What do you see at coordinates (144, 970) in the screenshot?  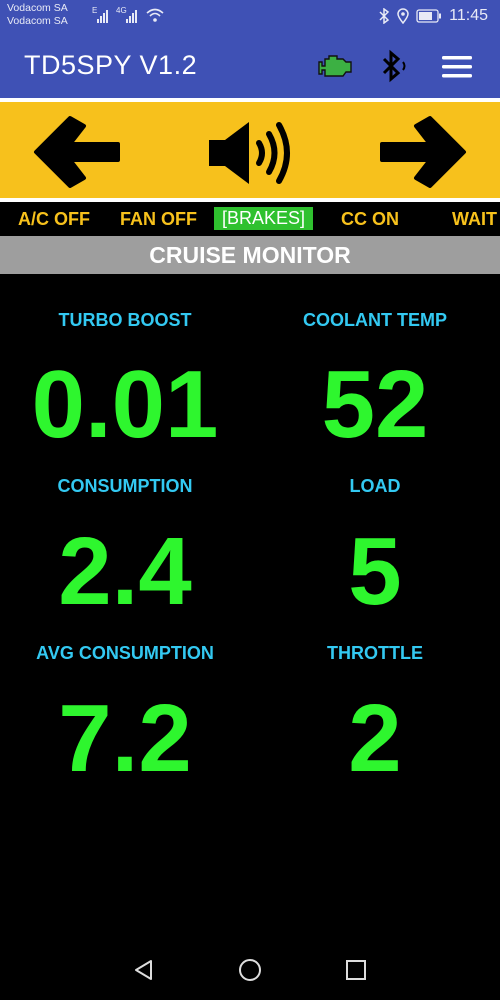 I see `back-icon` at bounding box center [144, 970].